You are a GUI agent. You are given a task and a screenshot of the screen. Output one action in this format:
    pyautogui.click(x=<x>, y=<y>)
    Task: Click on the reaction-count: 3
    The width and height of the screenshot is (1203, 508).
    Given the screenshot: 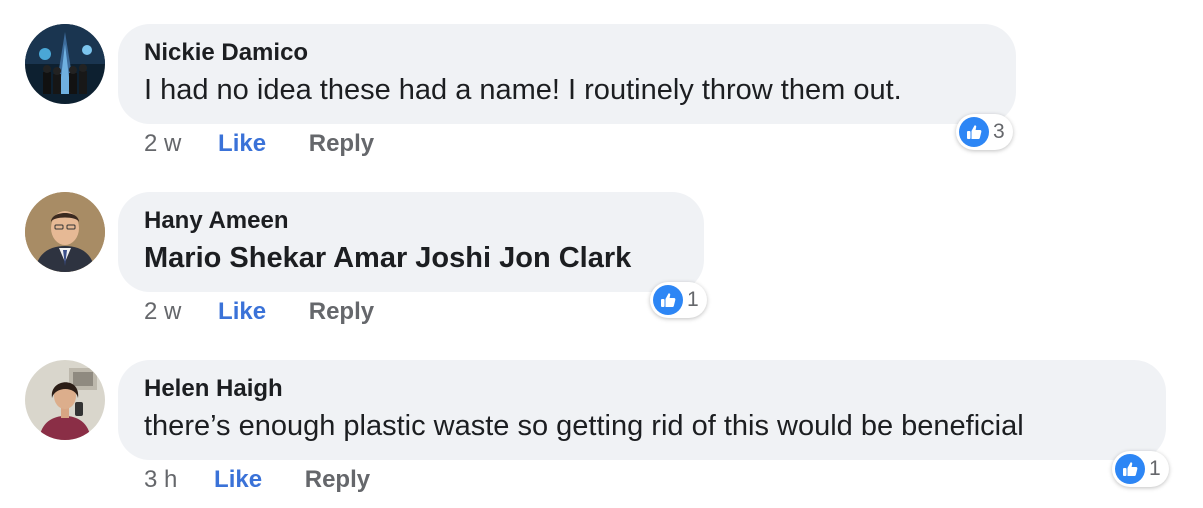 What is the action you would take?
    pyautogui.click(x=999, y=131)
    